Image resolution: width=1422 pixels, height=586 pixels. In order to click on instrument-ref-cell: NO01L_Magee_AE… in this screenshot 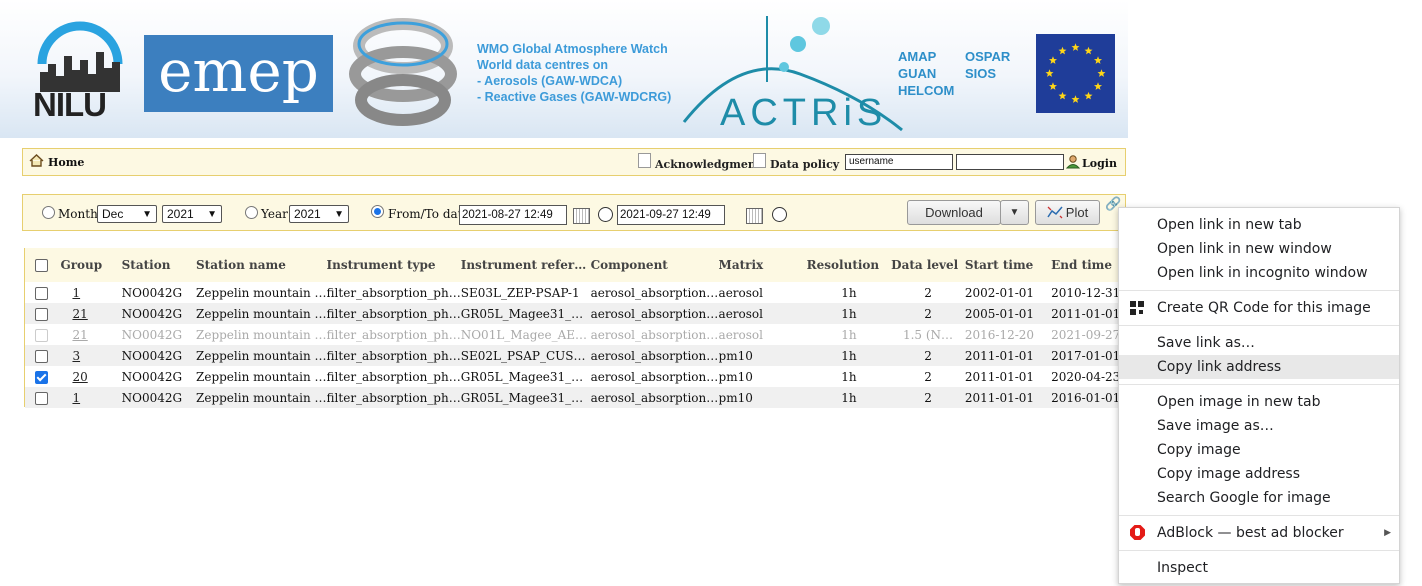, I will do `click(525, 334)`.